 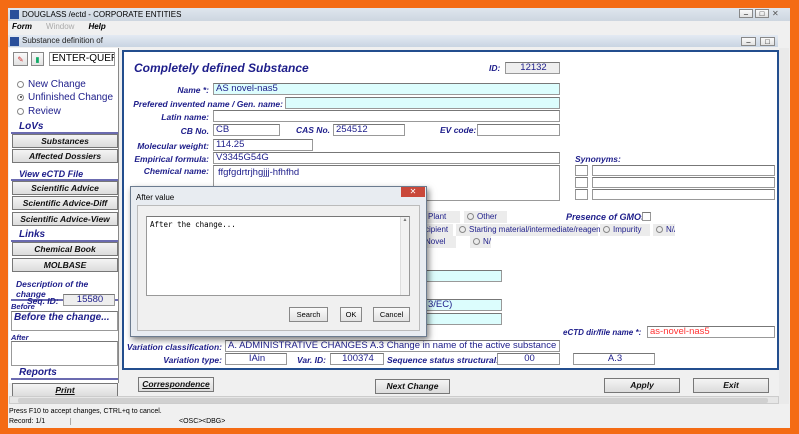 What do you see at coordinates (463, 305) in the screenshot?
I see `ec-field: 3/EC)` at bounding box center [463, 305].